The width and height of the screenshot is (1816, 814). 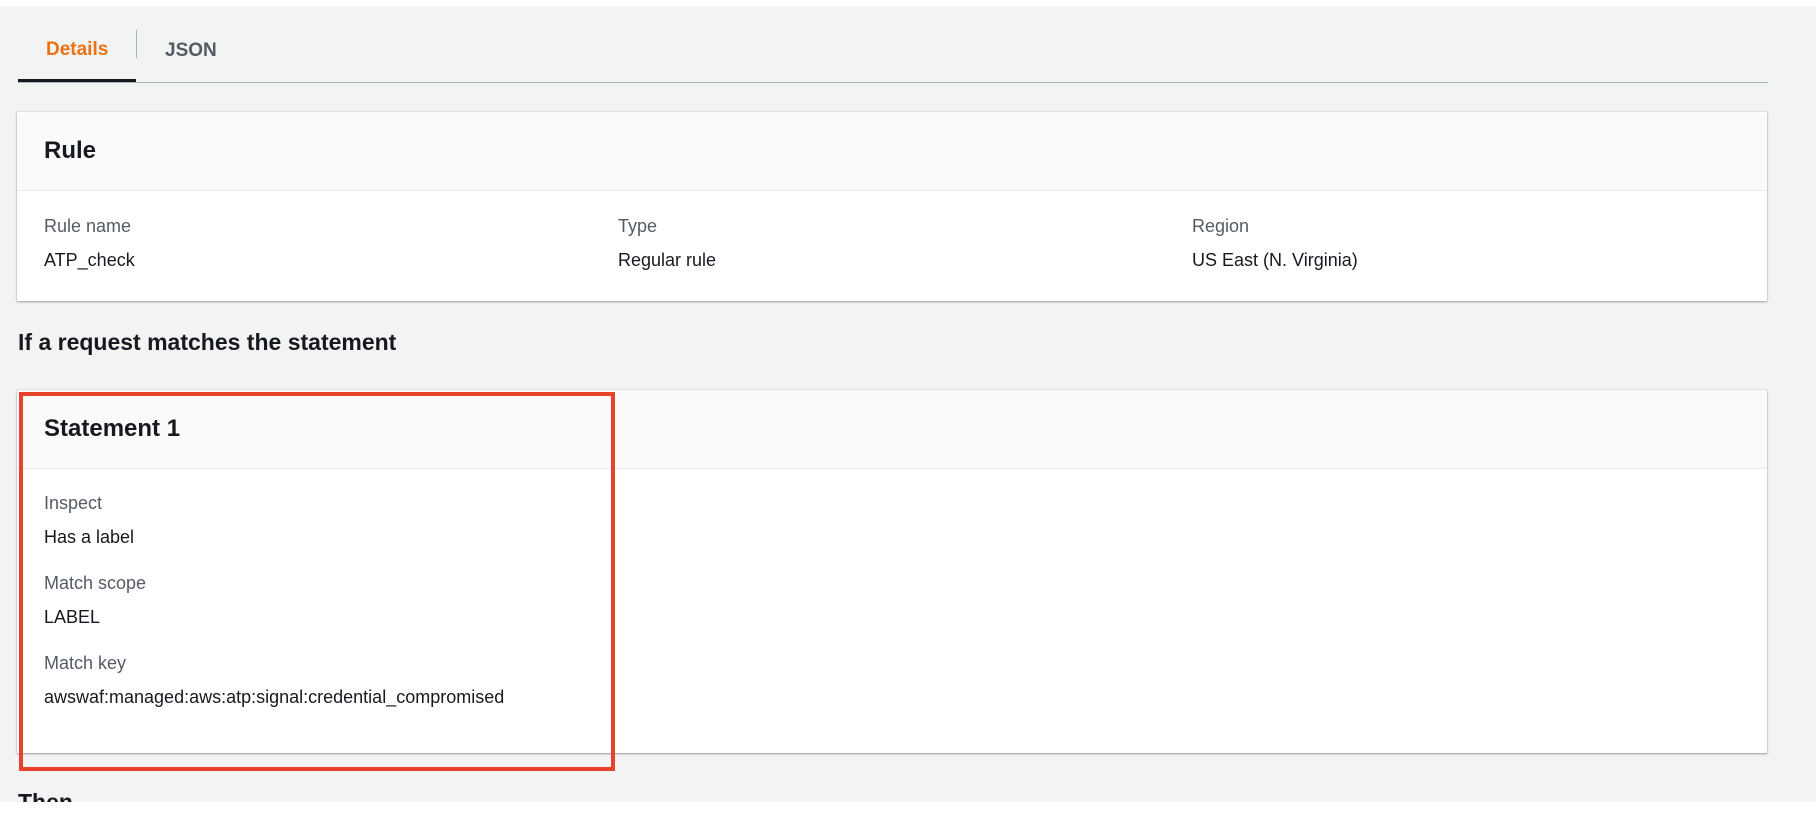 I want to click on rule-name-label: Rule name, so click(x=88, y=226).